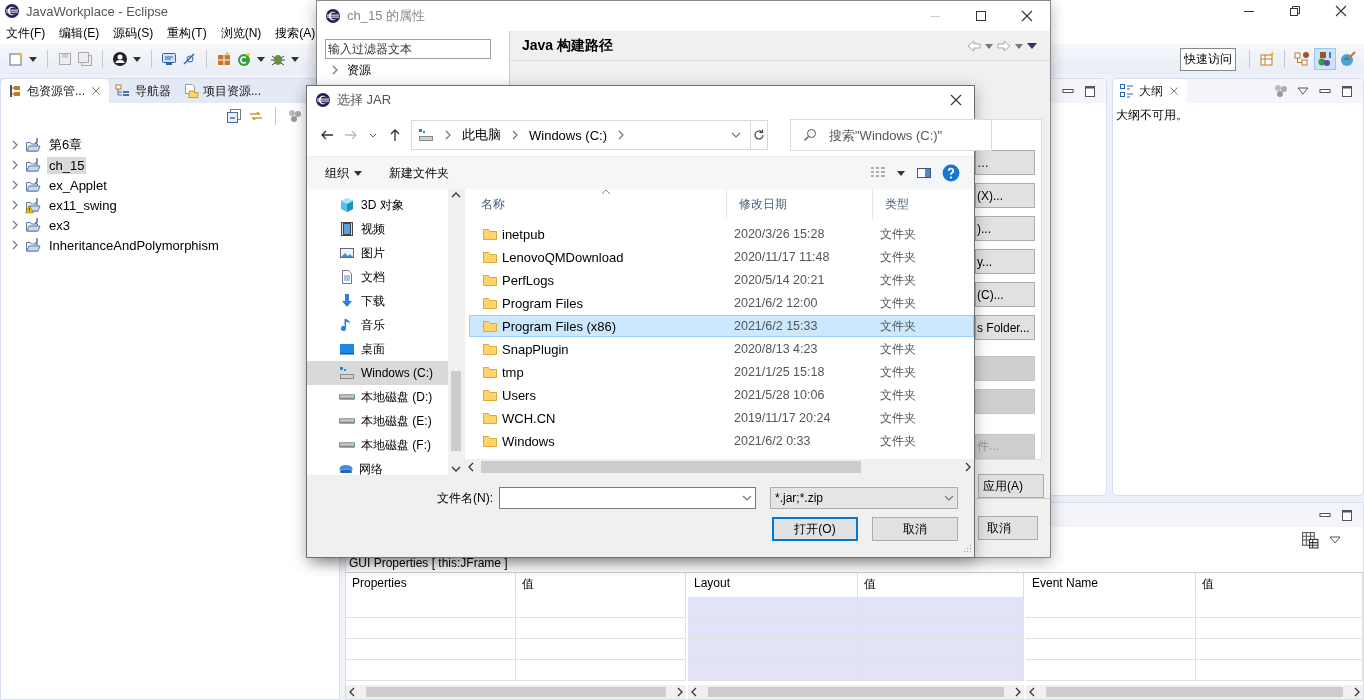 The width and height of the screenshot is (1364, 700). What do you see at coordinates (143, 91) in the screenshot?
I see `view-tab: 导航器` at bounding box center [143, 91].